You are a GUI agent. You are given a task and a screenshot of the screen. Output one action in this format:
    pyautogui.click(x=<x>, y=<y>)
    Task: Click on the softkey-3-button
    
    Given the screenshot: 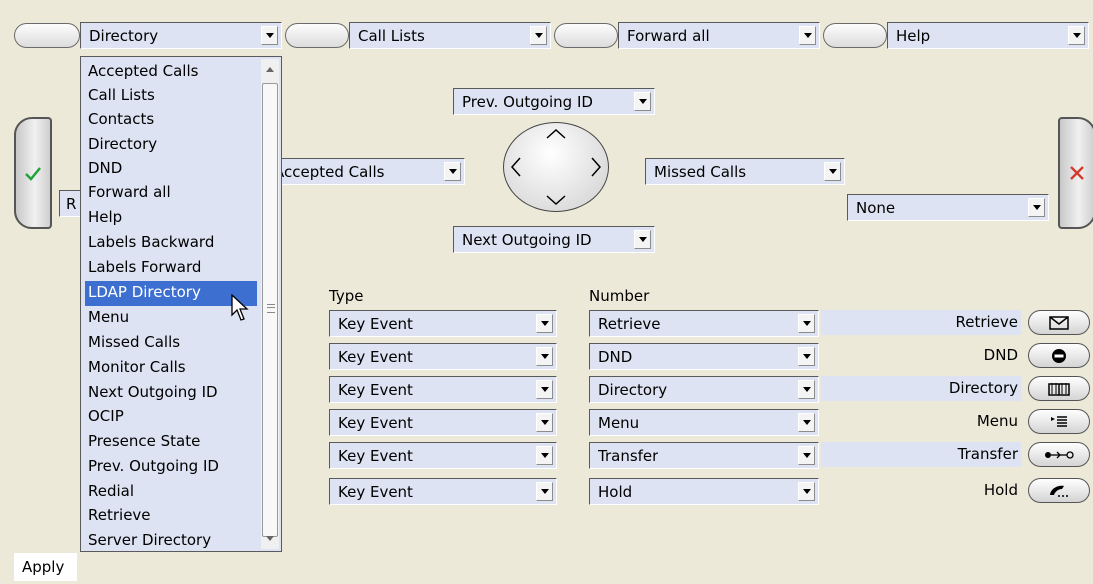 What is the action you would take?
    pyautogui.click(x=586, y=35)
    